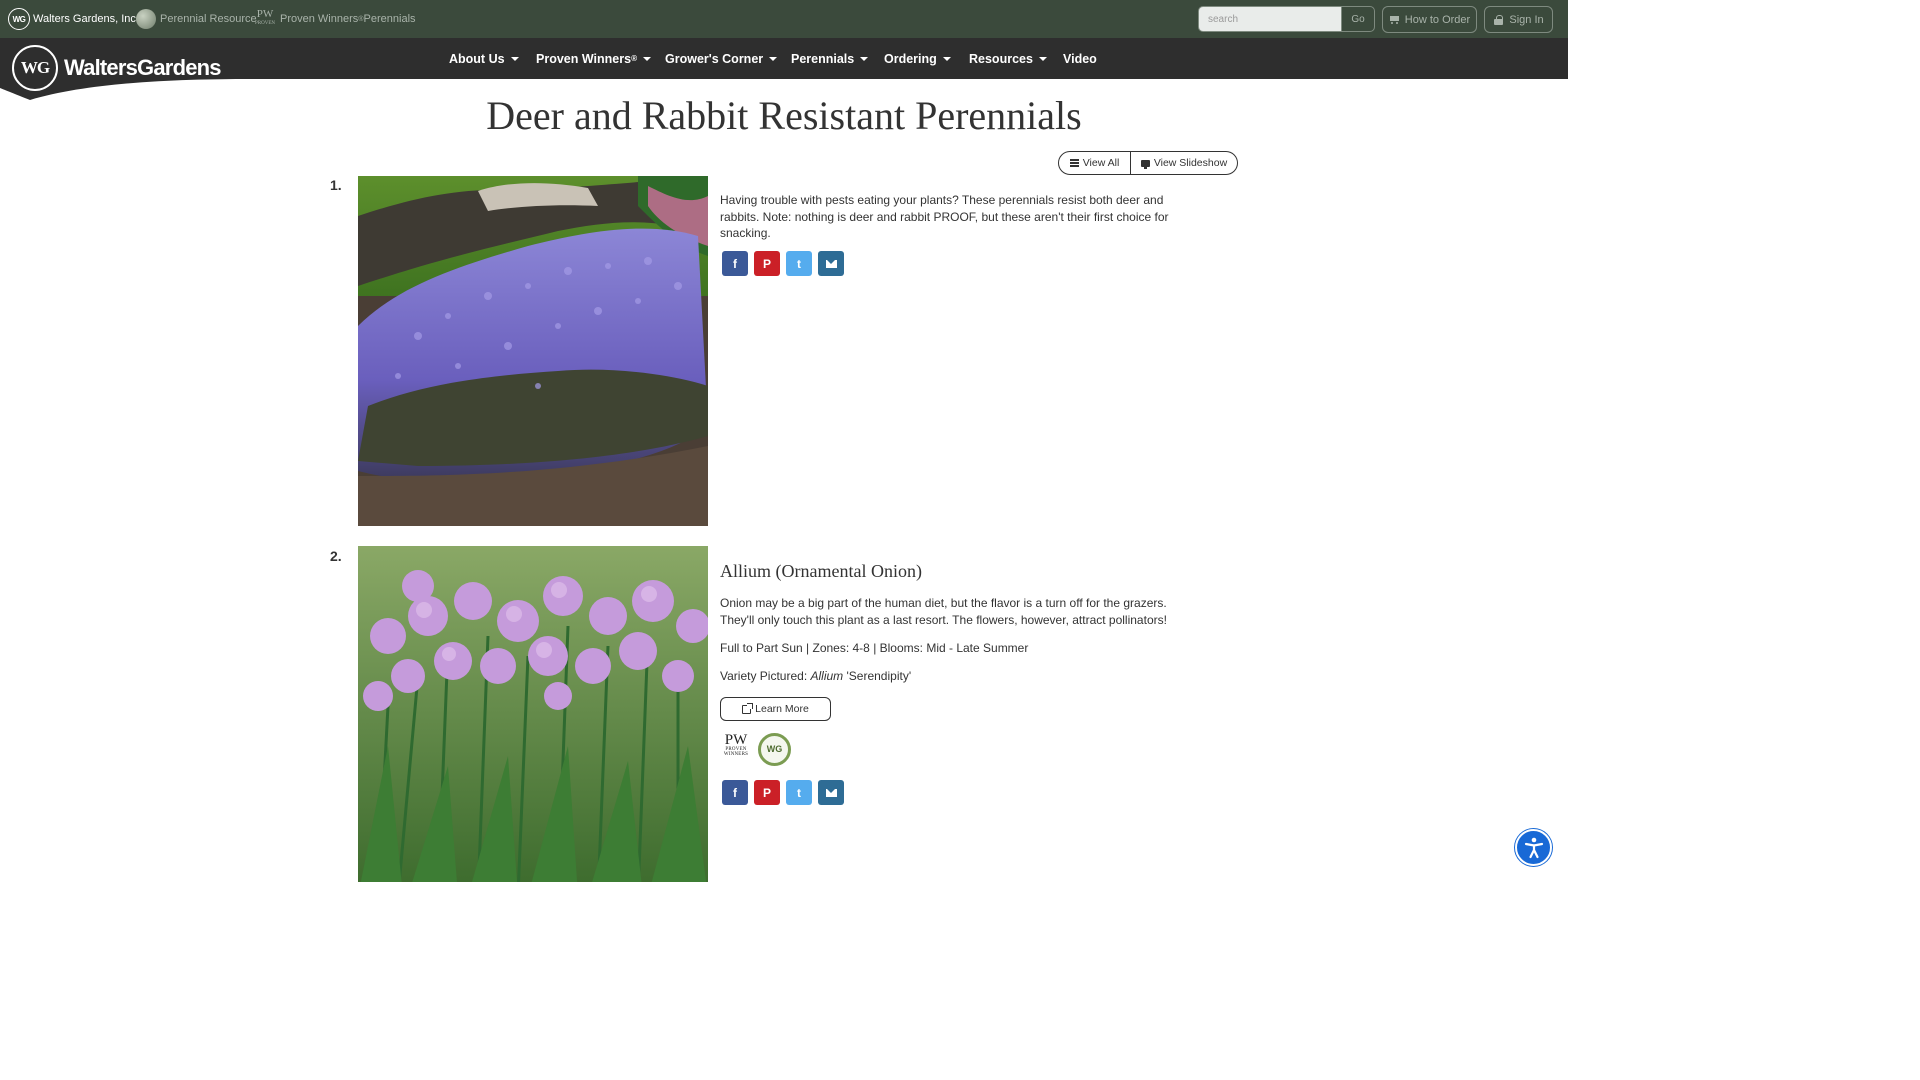 This screenshot has width=1920, height=1080. I want to click on nav-proven-winners-label: Proven Winners, so click(584, 58).